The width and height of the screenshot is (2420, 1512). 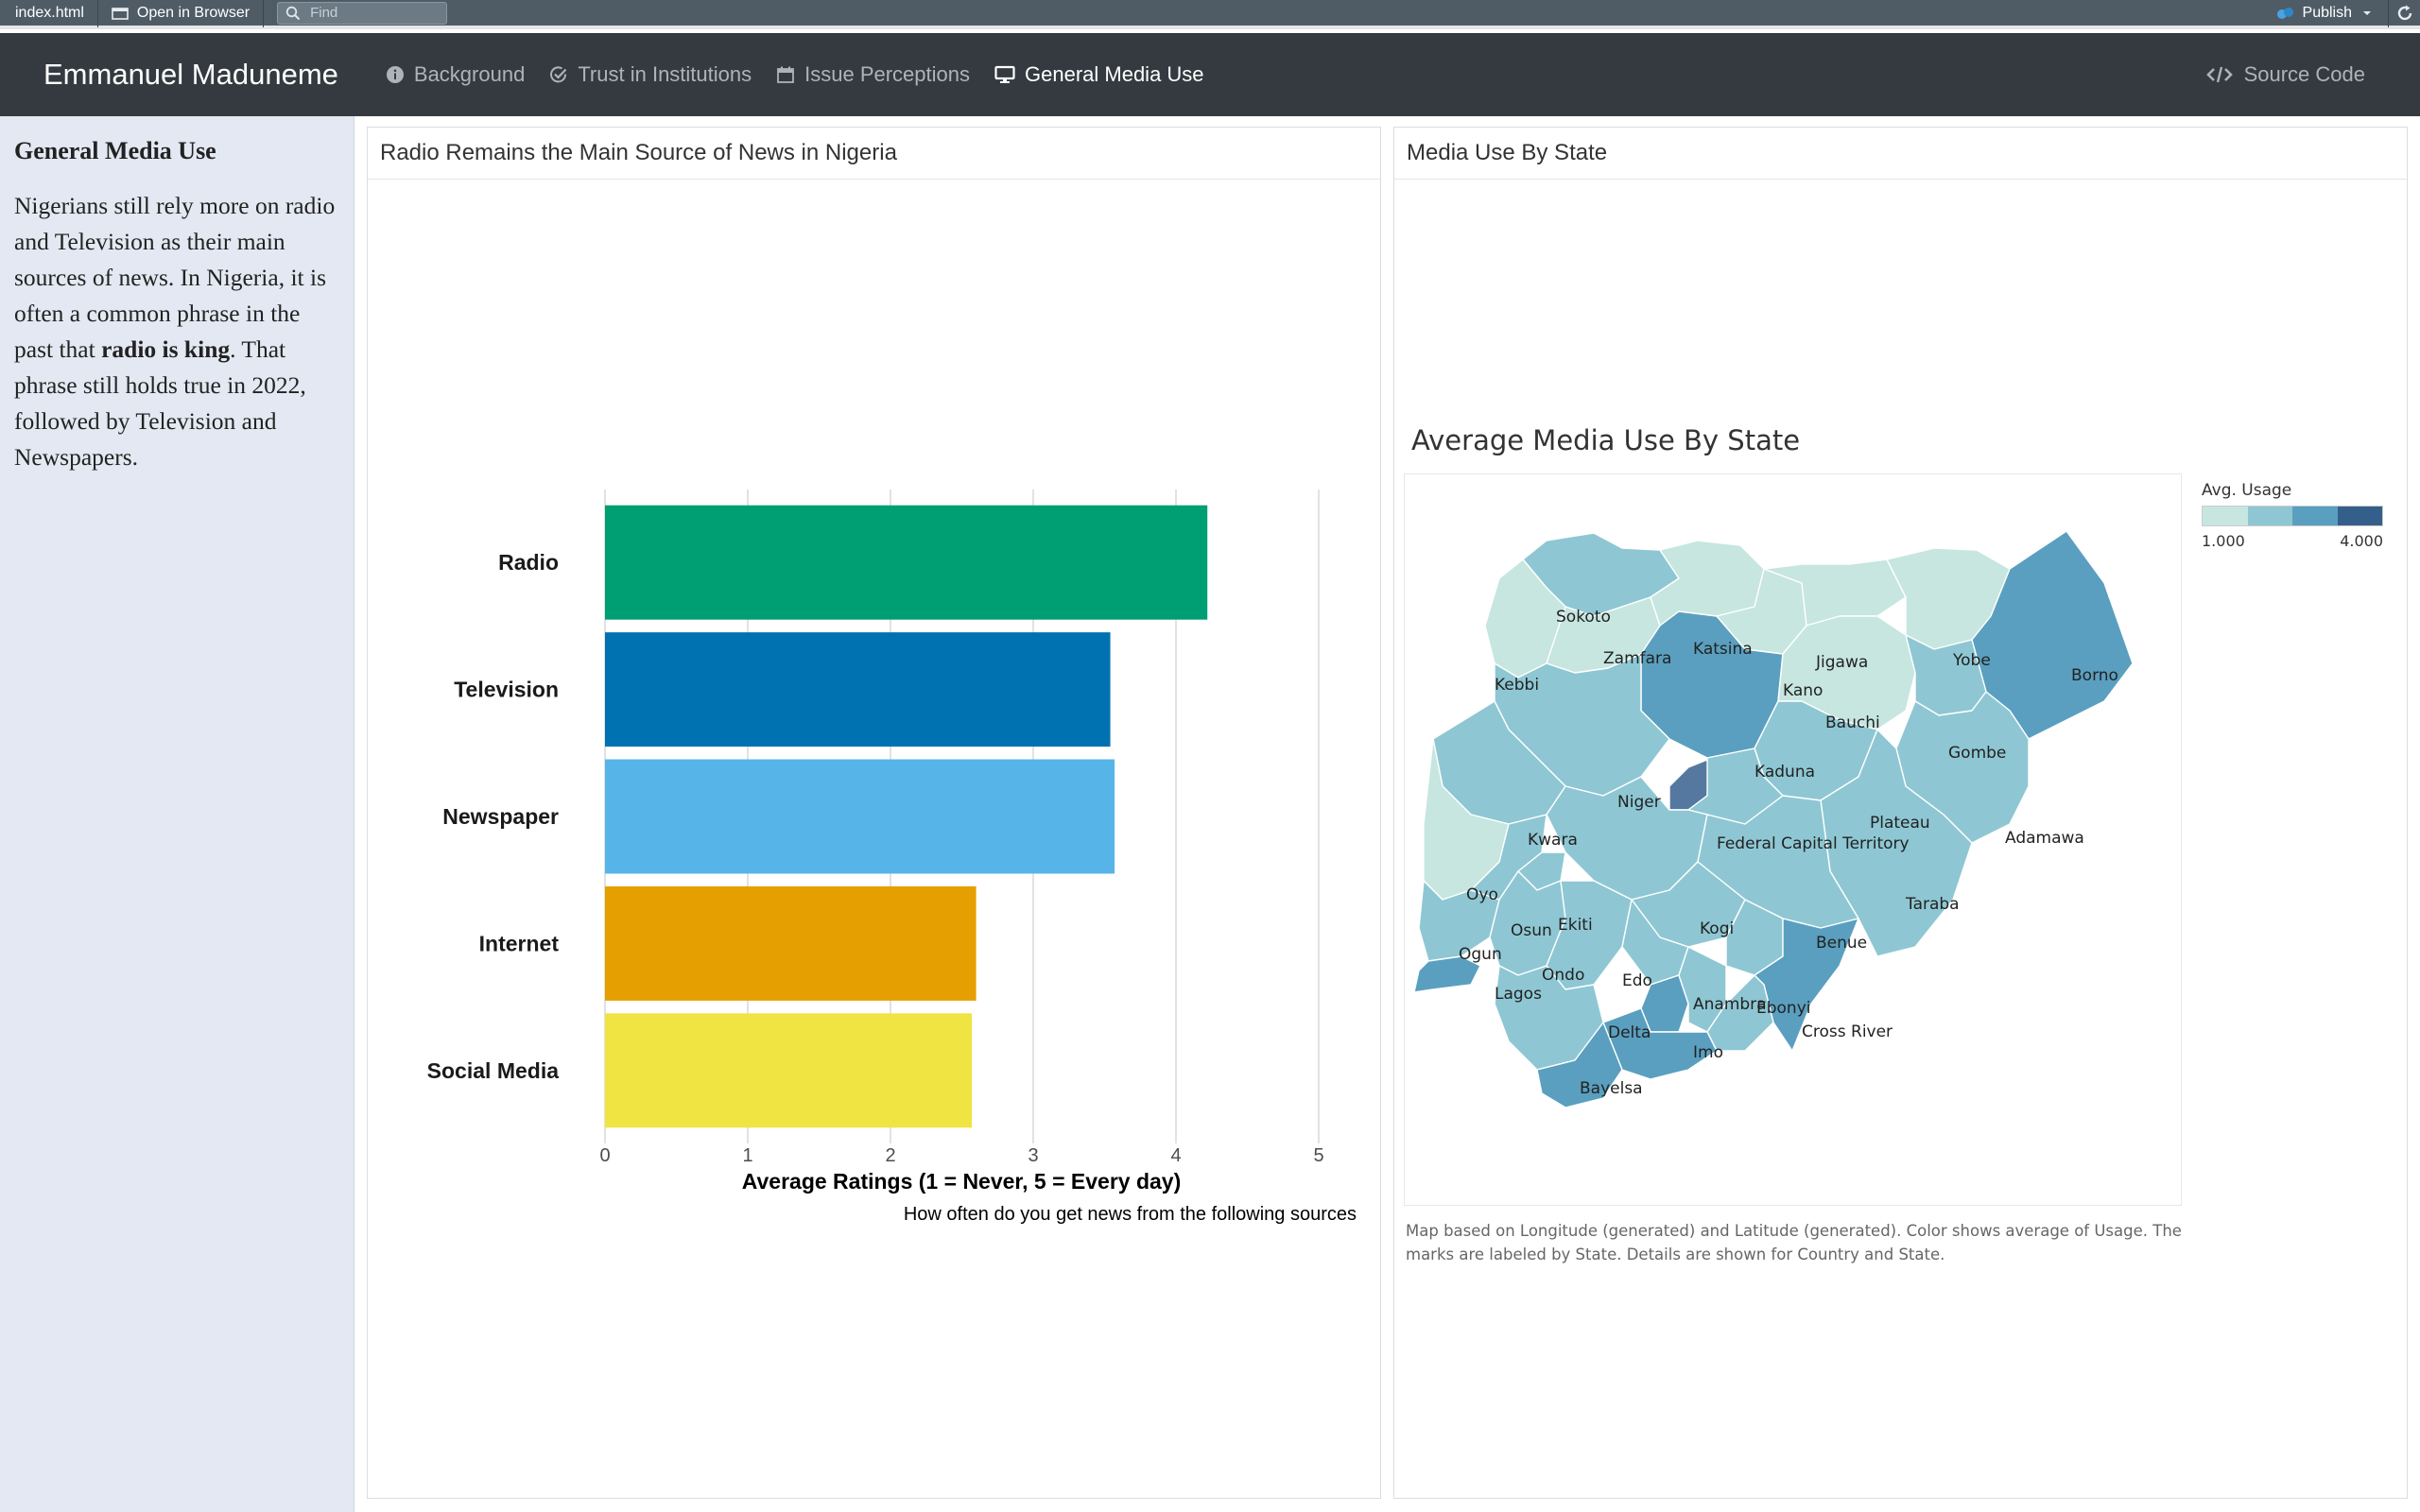 What do you see at coordinates (2304, 74) in the screenshot?
I see `source-code-label: Source Code` at bounding box center [2304, 74].